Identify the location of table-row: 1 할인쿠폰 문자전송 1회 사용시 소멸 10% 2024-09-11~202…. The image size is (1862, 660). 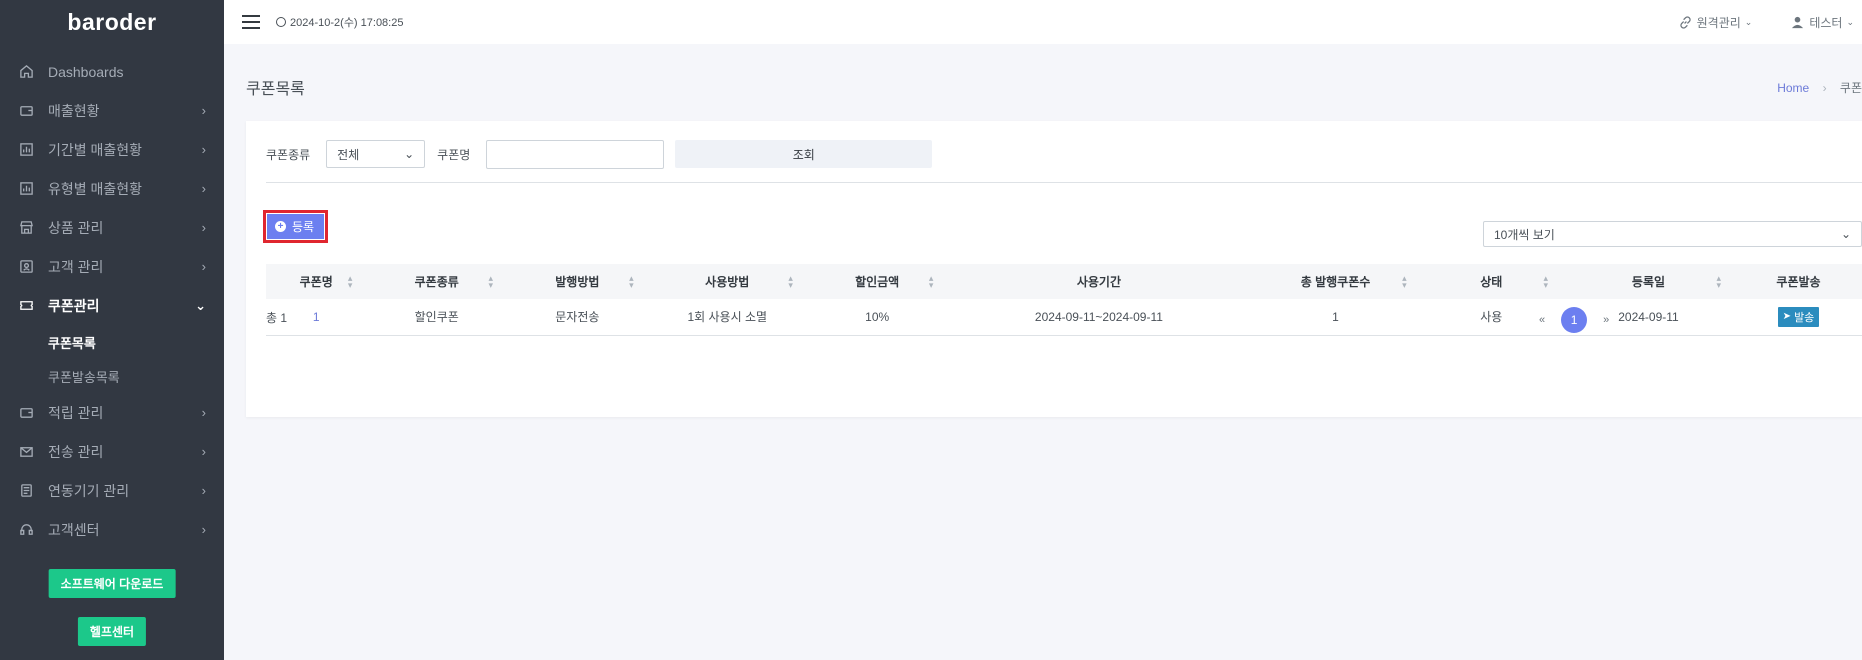
(1064, 317).